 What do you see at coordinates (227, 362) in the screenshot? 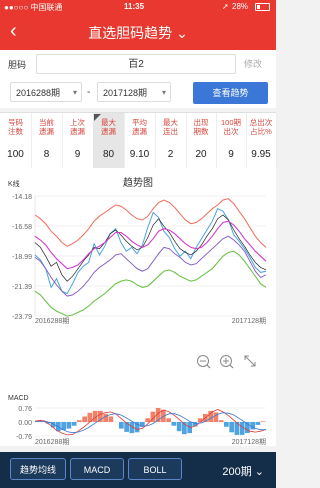
I see `zoom-in-icon` at bounding box center [227, 362].